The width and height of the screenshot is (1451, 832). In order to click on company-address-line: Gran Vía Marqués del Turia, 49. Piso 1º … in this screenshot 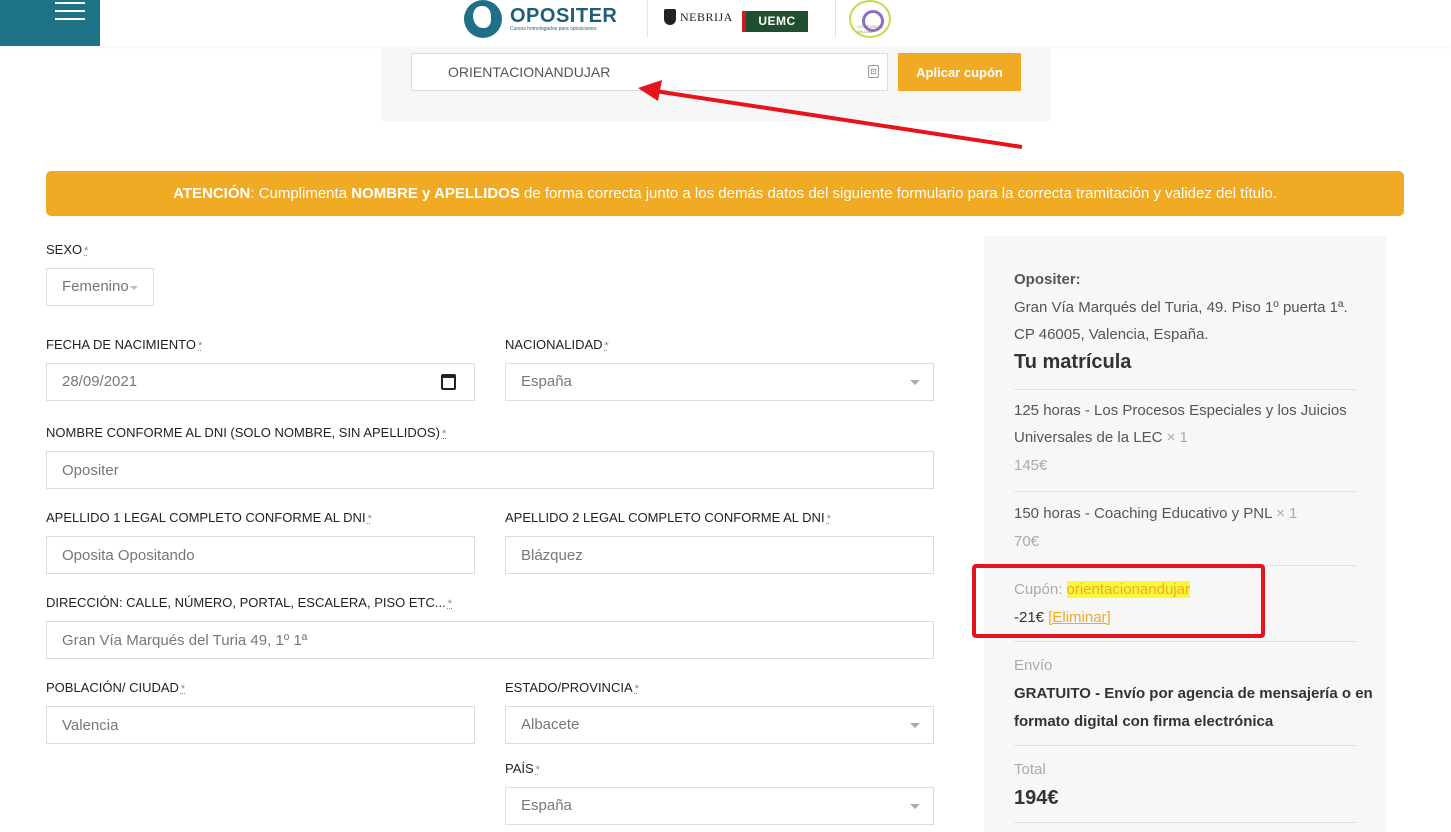, I will do `click(1181, 307)`.